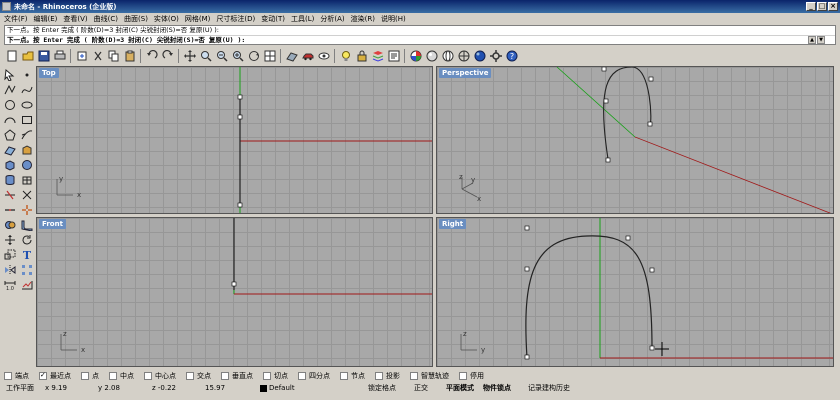 This screenshot has width=840, height=400. I want to click on explode-icon, so click(27, 210).